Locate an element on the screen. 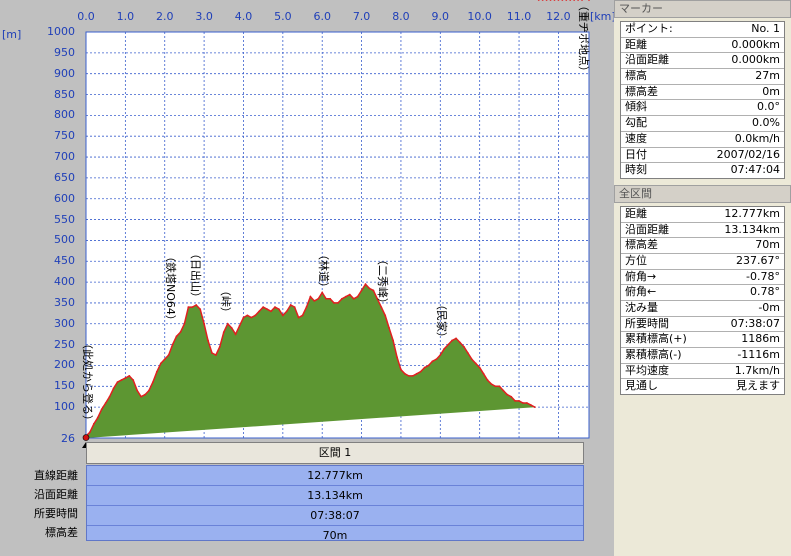 The width and height of the screenshot is (791, 556). all-sections-label: 標高差 is located at coordinates (641, 245).